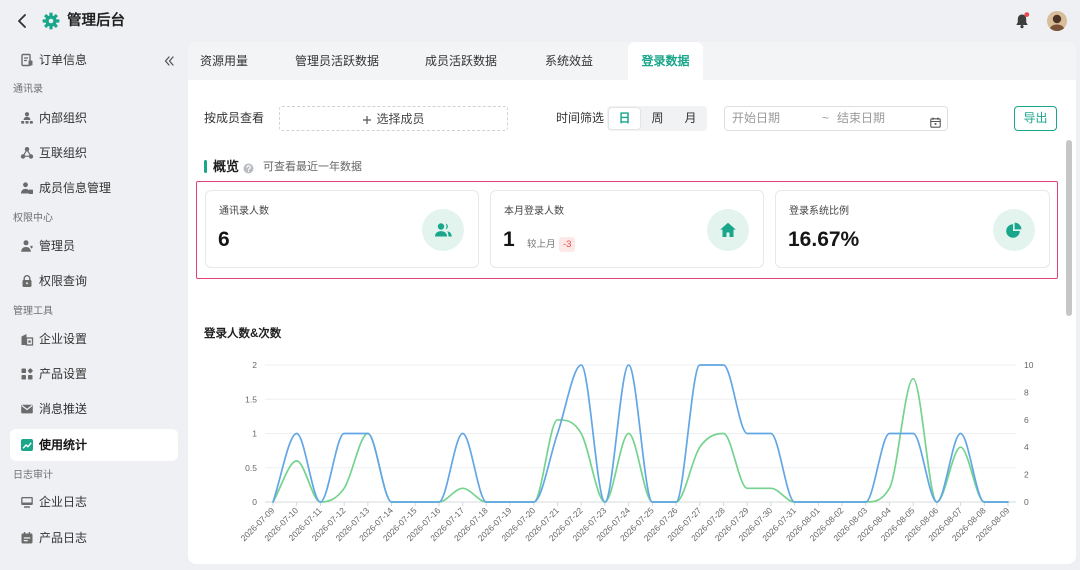 The height and width of the screenshot is (570, 1080). Describe the element at coordinates (94, 118) in the screenshot. I see `sidebar-item-internal-org: 内部组织` at that location.